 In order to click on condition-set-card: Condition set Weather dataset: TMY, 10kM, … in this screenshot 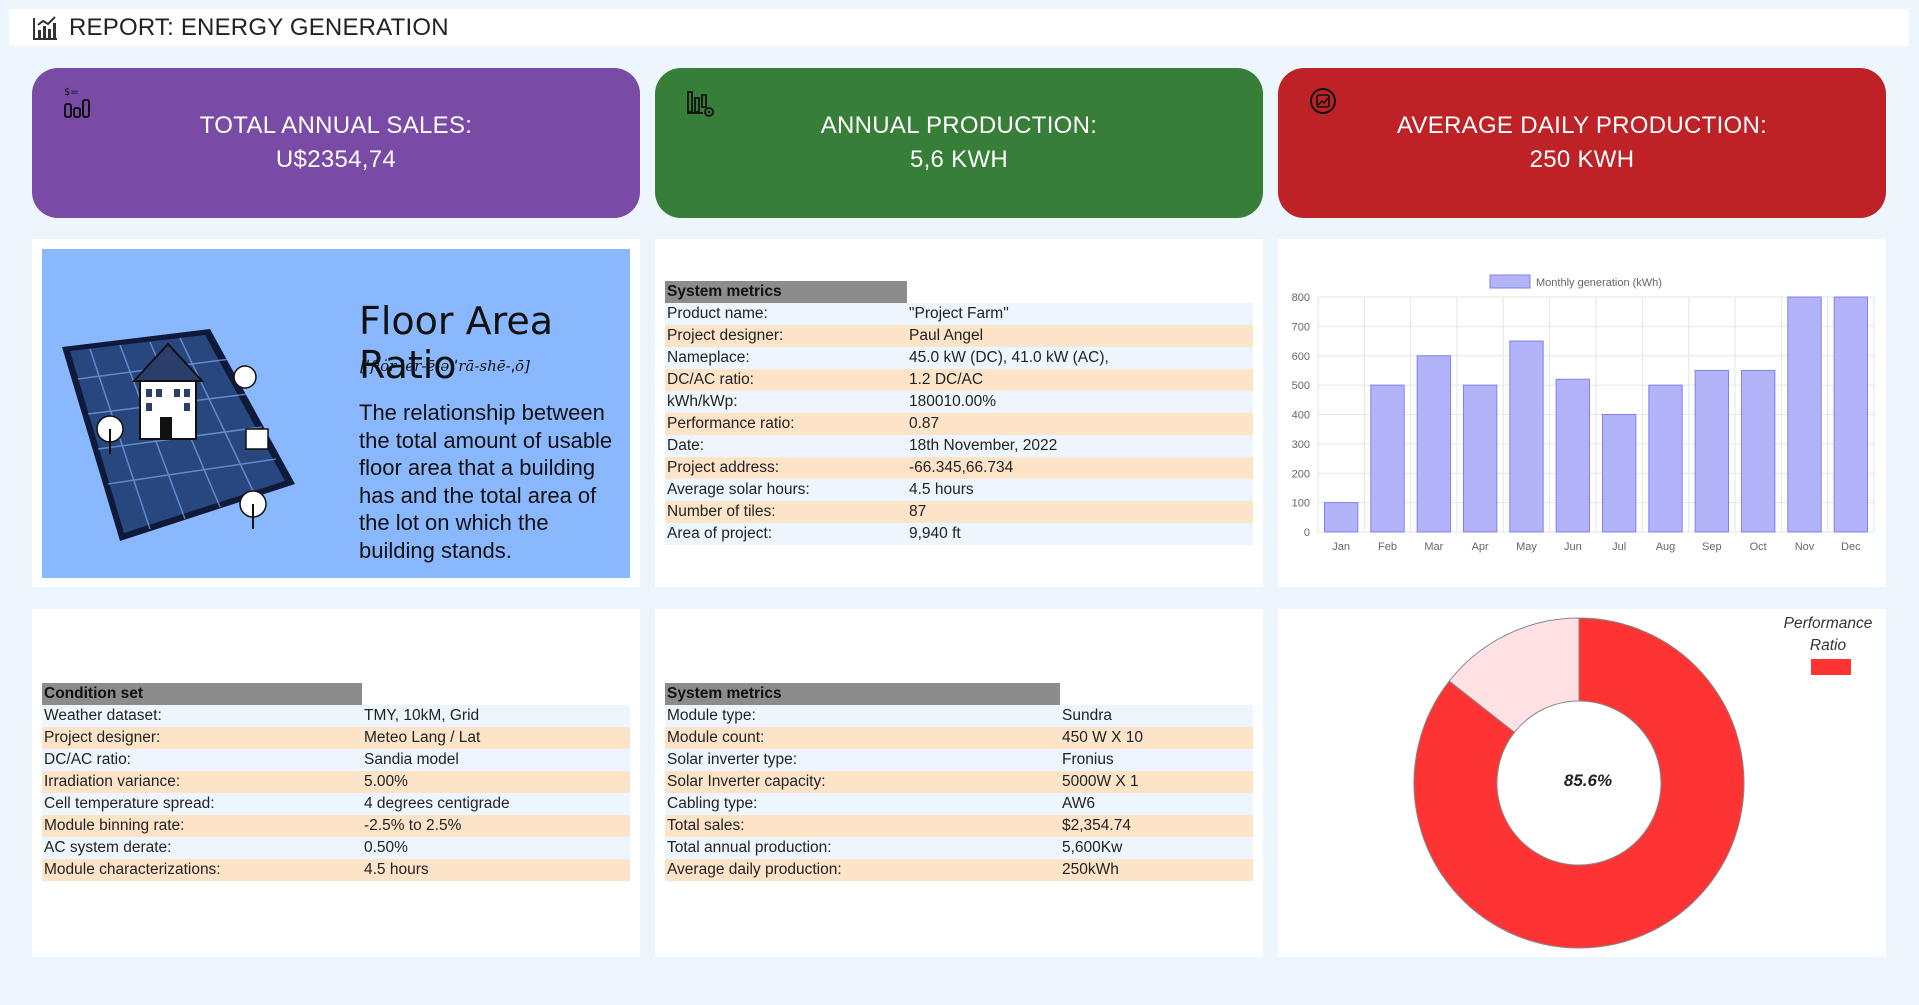, I will do `click(336, 783)`.